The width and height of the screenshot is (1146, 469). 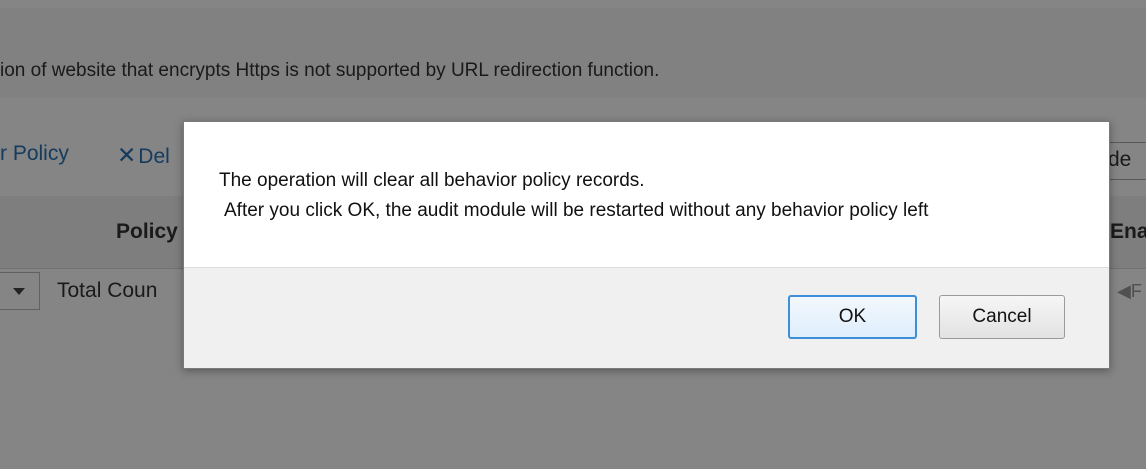 What do you see at coordinates (1002, 317) in the screenshot?
I see `cancel-button: Cancel` at bounding box center [1002, 317].